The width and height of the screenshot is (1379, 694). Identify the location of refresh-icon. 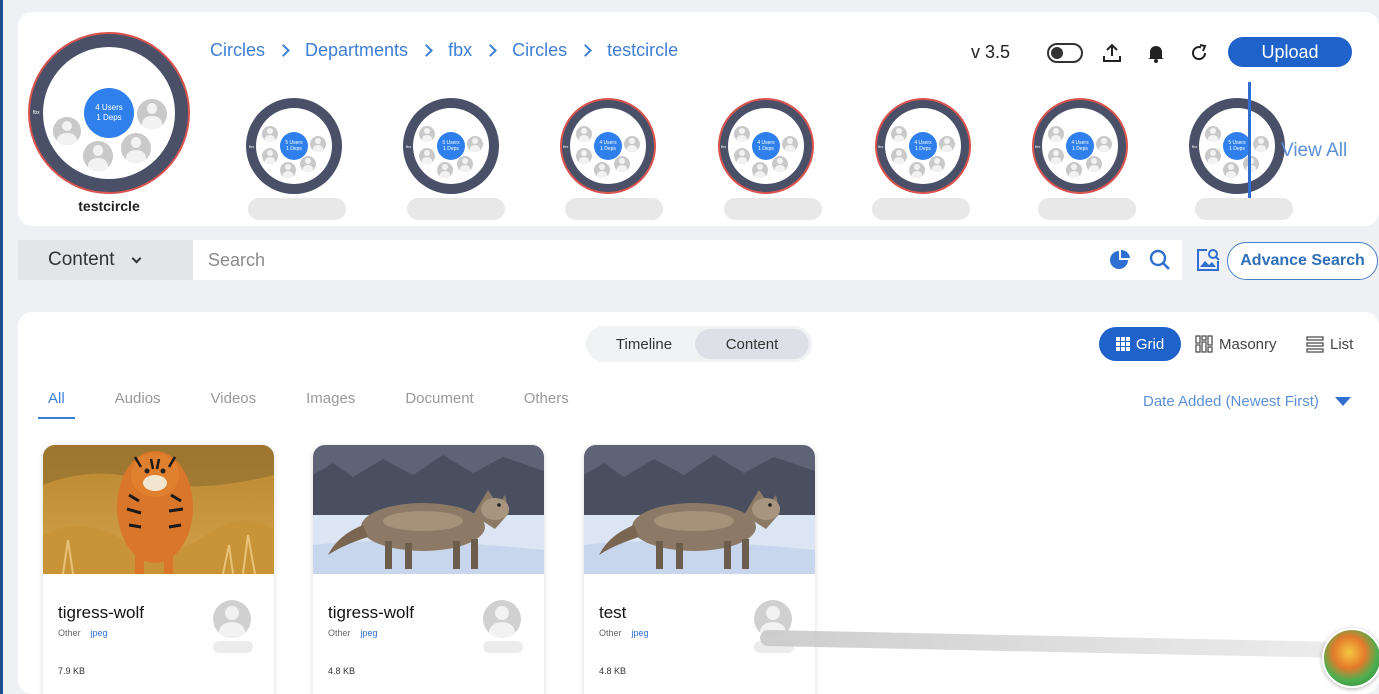
(1199, 53).